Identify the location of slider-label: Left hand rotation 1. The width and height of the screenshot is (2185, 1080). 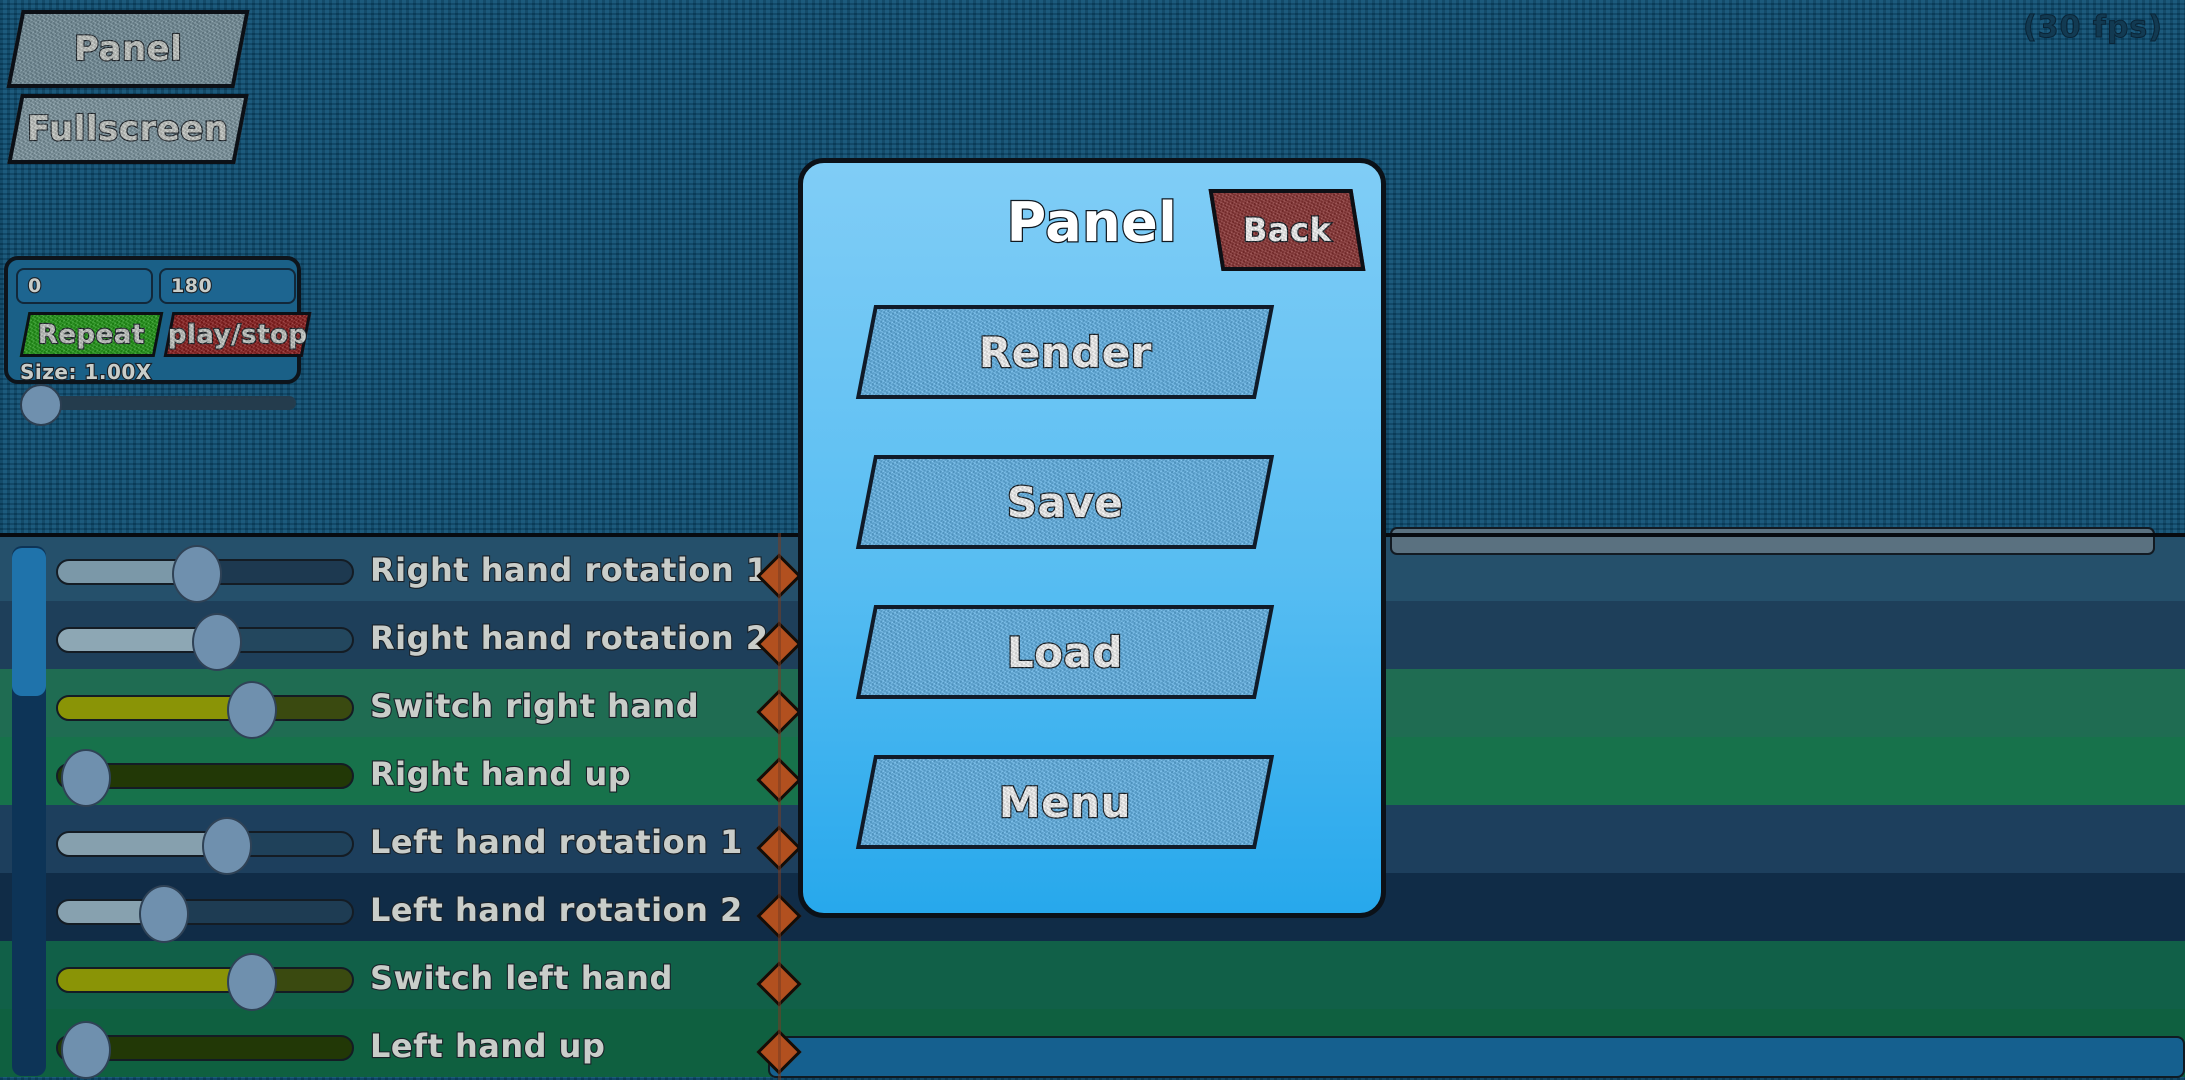
(556, 842).